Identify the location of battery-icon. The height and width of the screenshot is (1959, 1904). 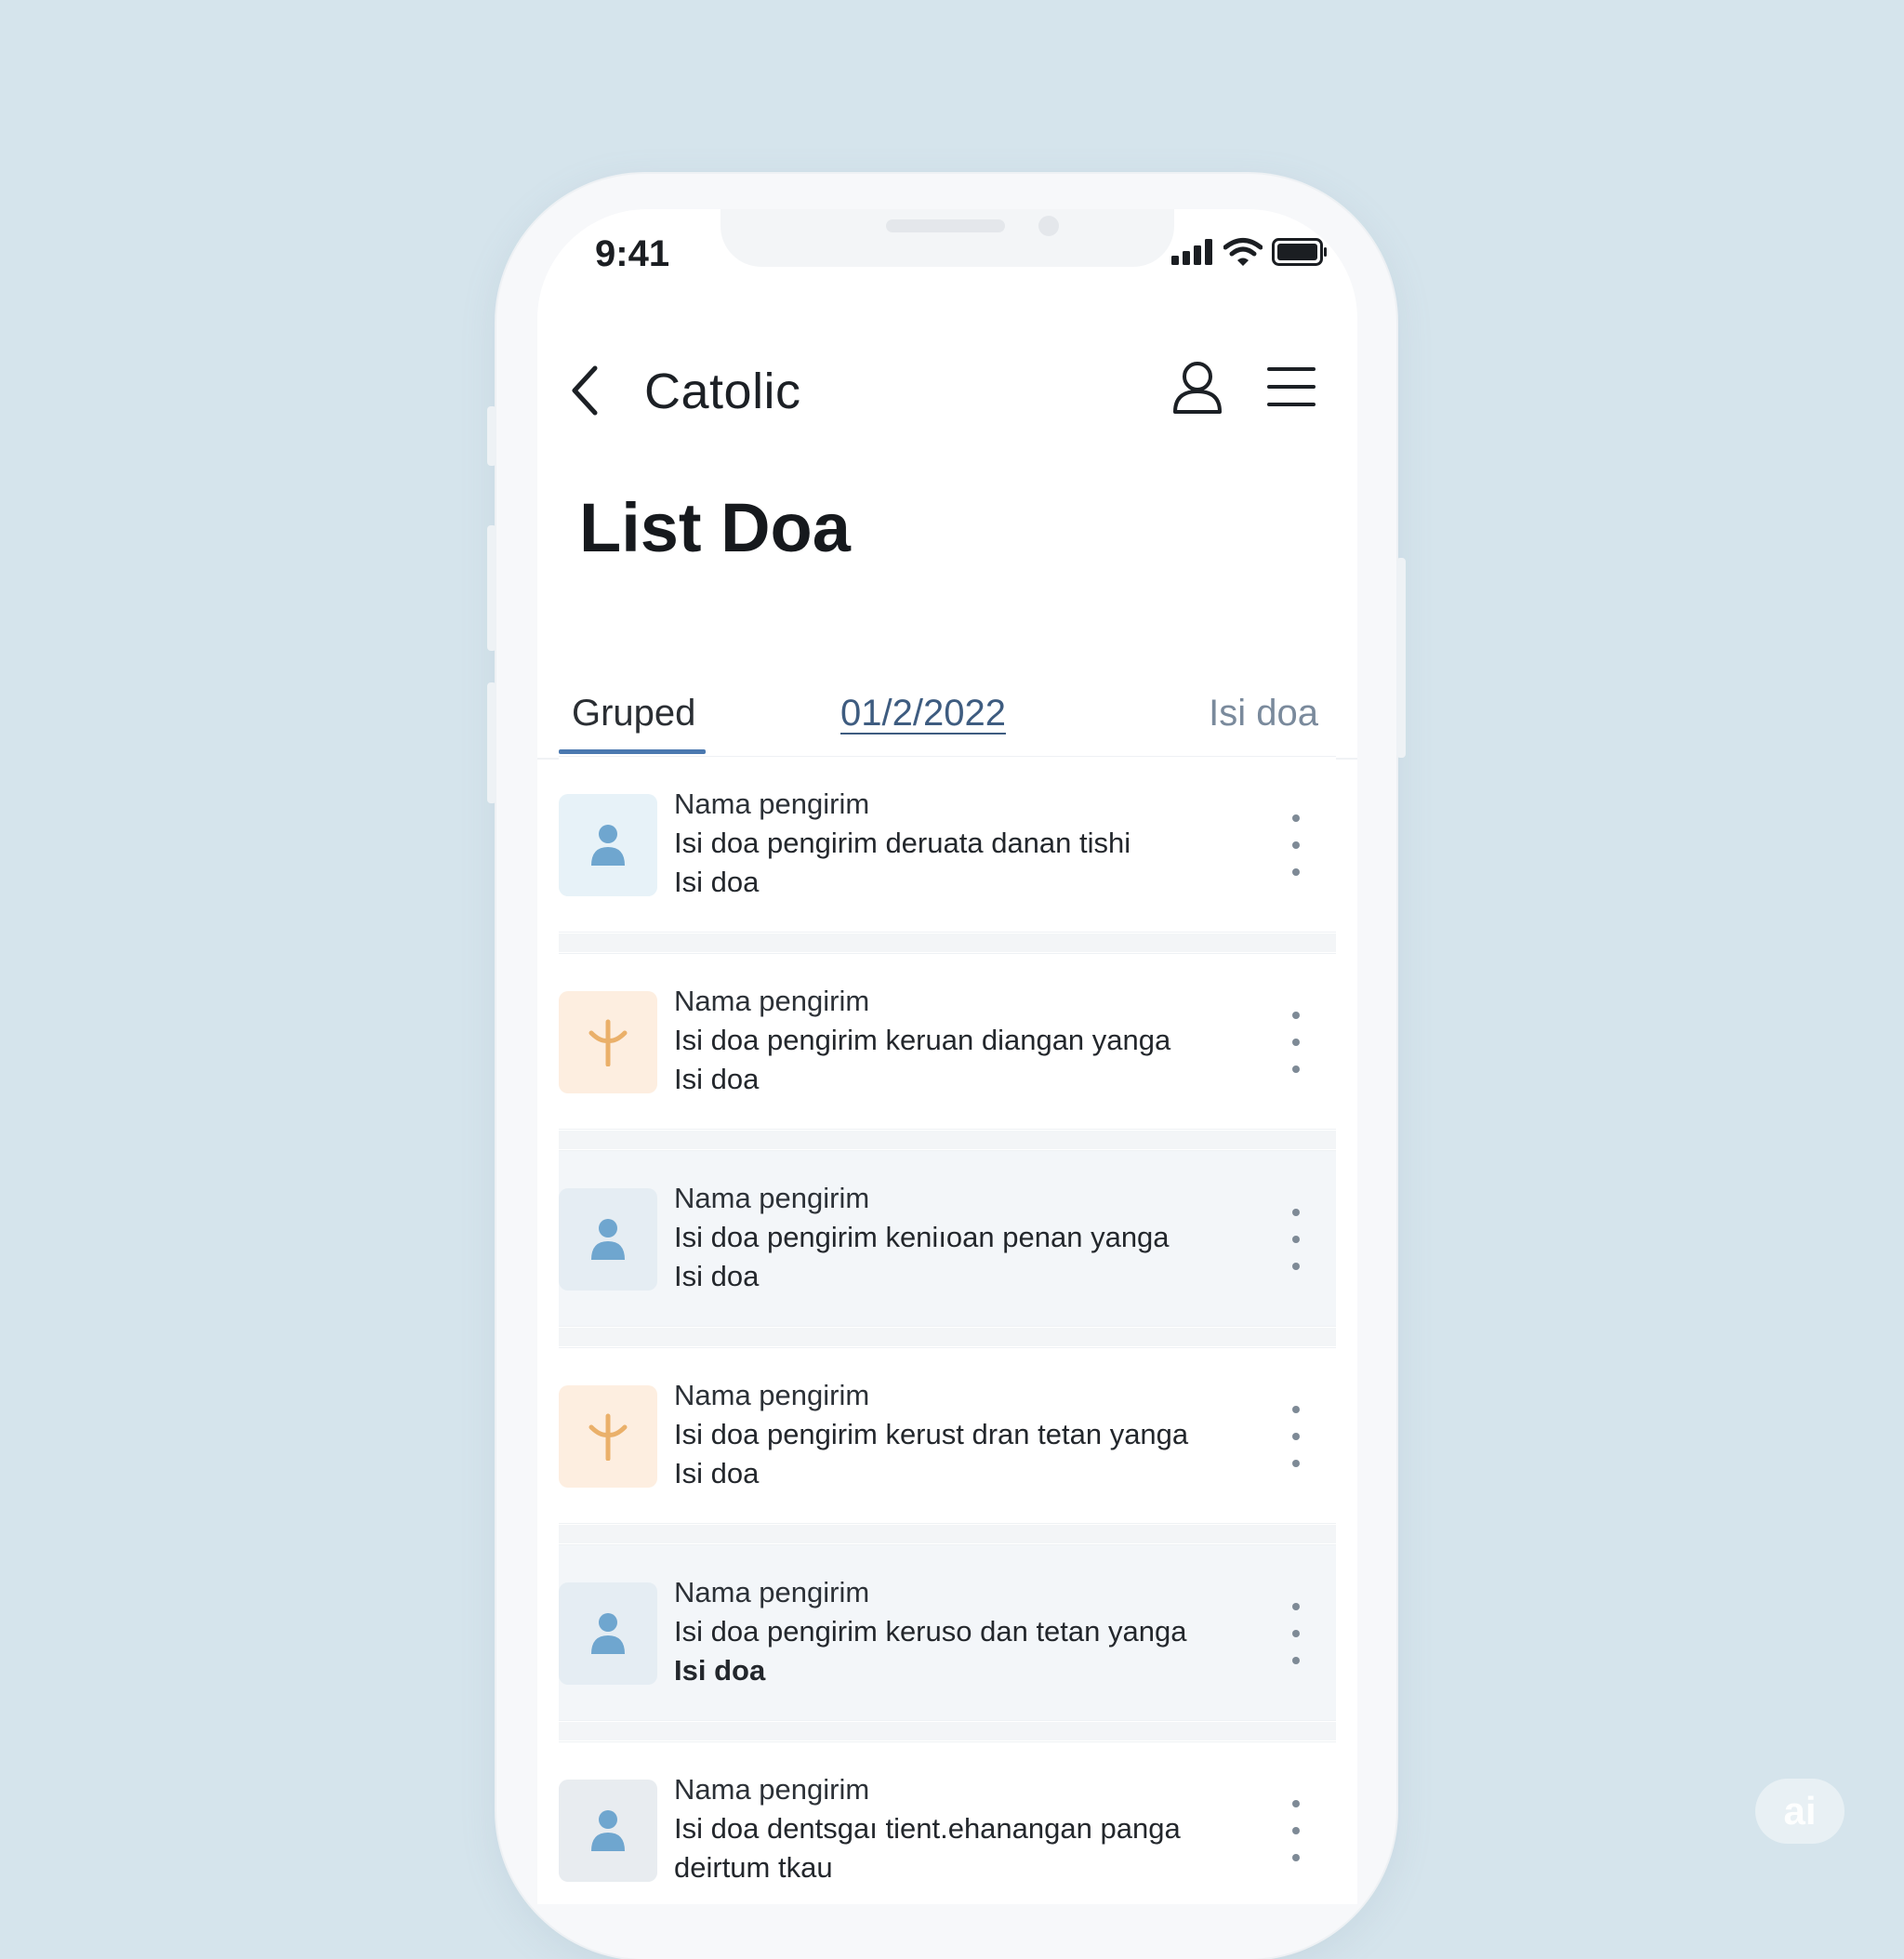
(1299, 252).